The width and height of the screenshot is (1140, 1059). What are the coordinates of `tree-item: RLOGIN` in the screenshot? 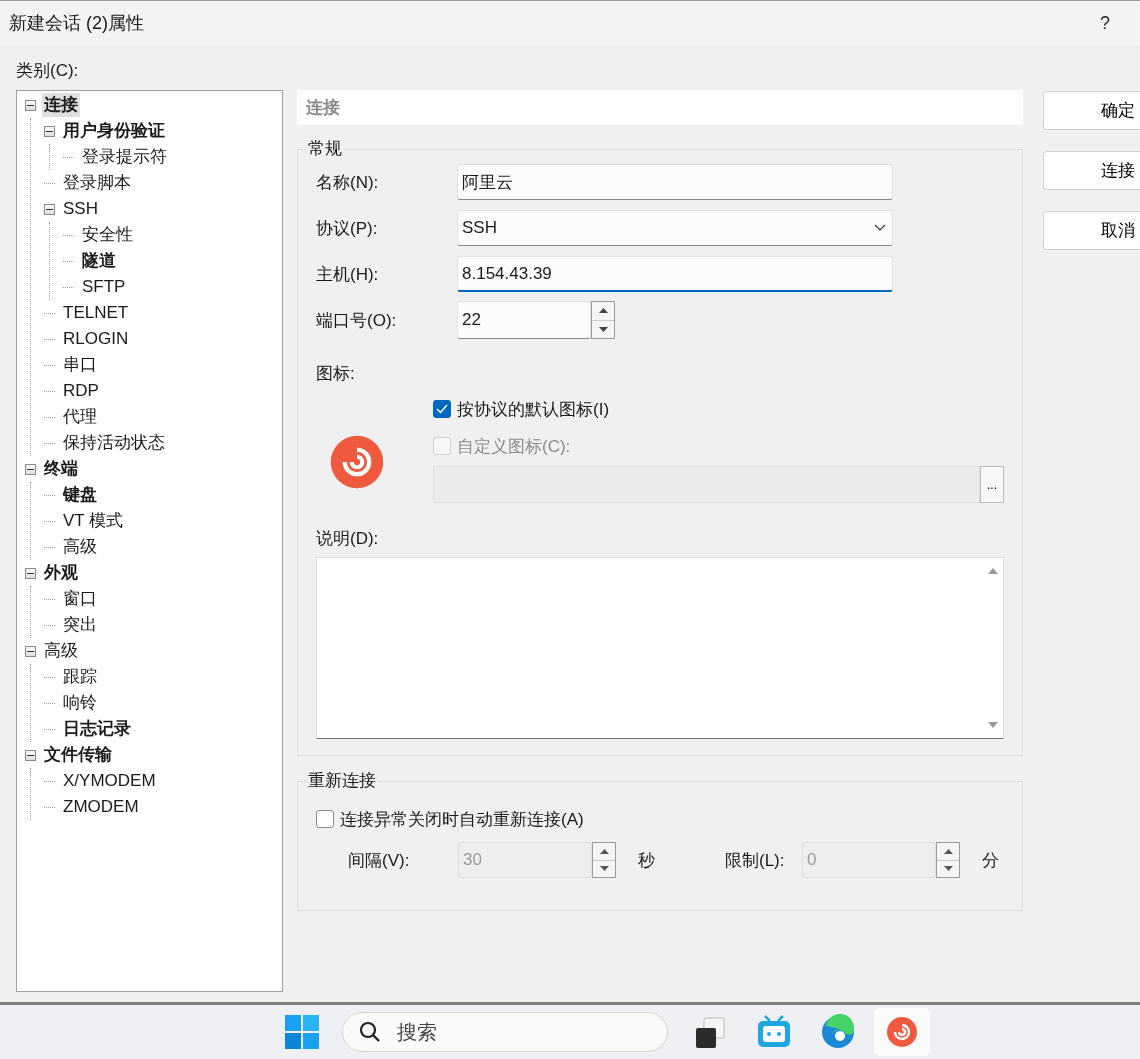 It's located at (96, 339).